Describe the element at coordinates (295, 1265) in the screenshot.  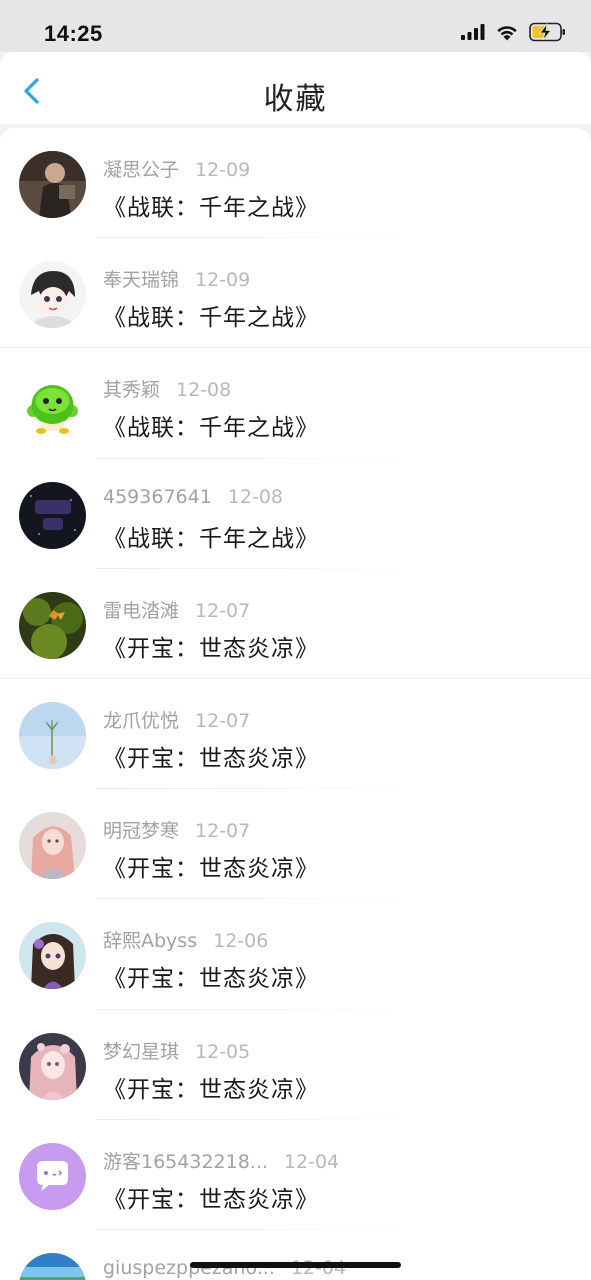
I see `home-indicator` at that location.